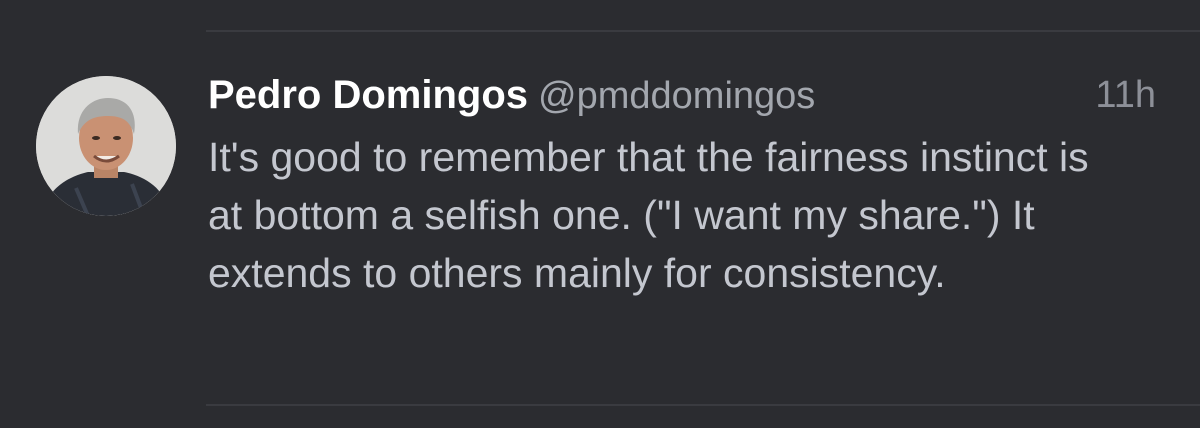 Image resolution: width=1200 pixels, height=428 pixels. Describe the element at coordinates (1125, 95) in the screenshot. I see `tweet-timestamp: 11h` at that location.